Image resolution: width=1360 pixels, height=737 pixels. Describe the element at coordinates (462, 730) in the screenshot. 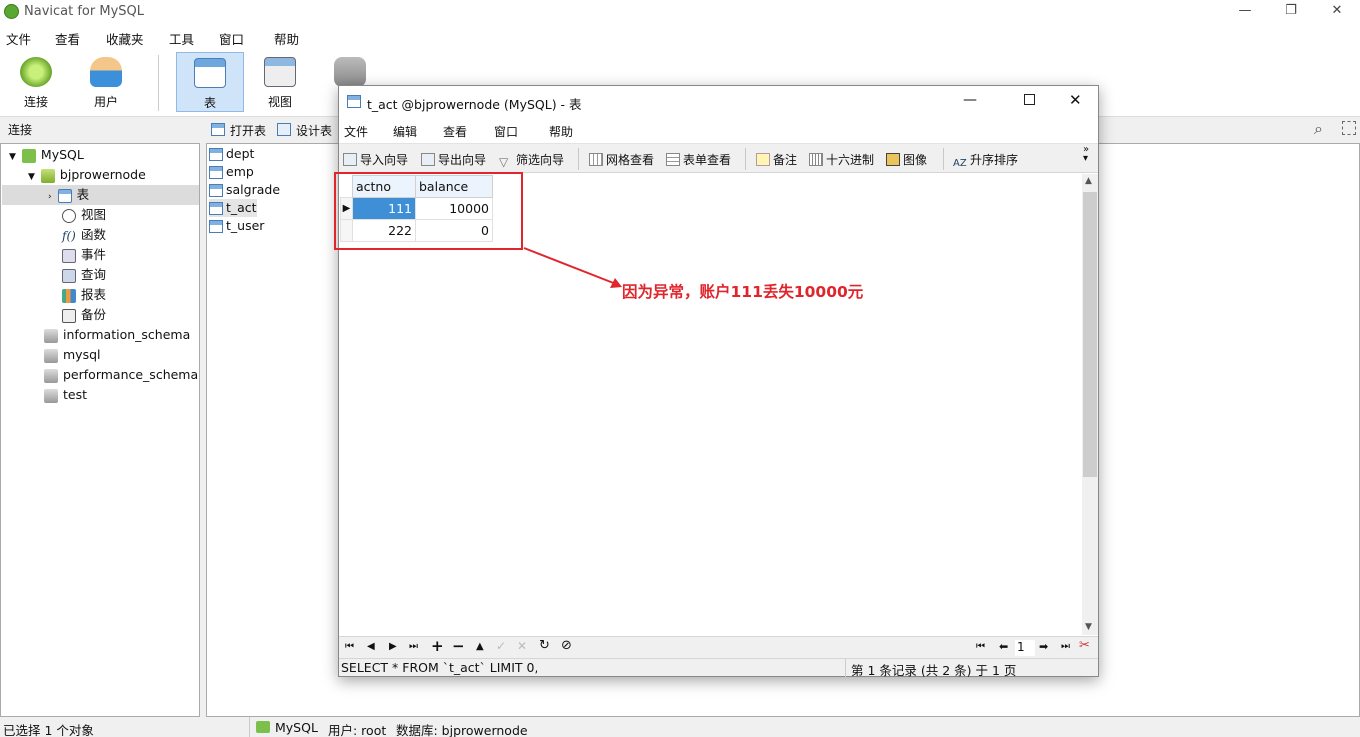

I see `status-database: 数据库: bjprowernode` at that location.